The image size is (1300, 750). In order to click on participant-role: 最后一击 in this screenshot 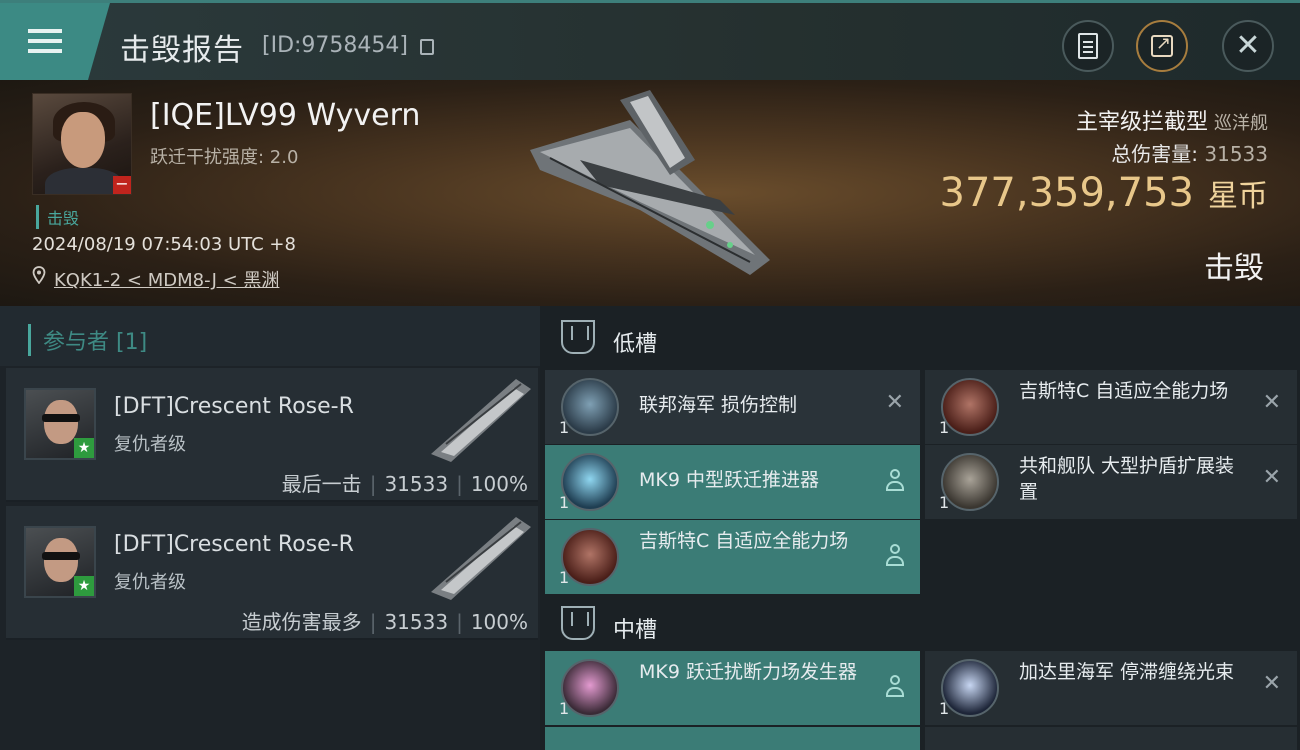, I will do `click(321, 484)`.